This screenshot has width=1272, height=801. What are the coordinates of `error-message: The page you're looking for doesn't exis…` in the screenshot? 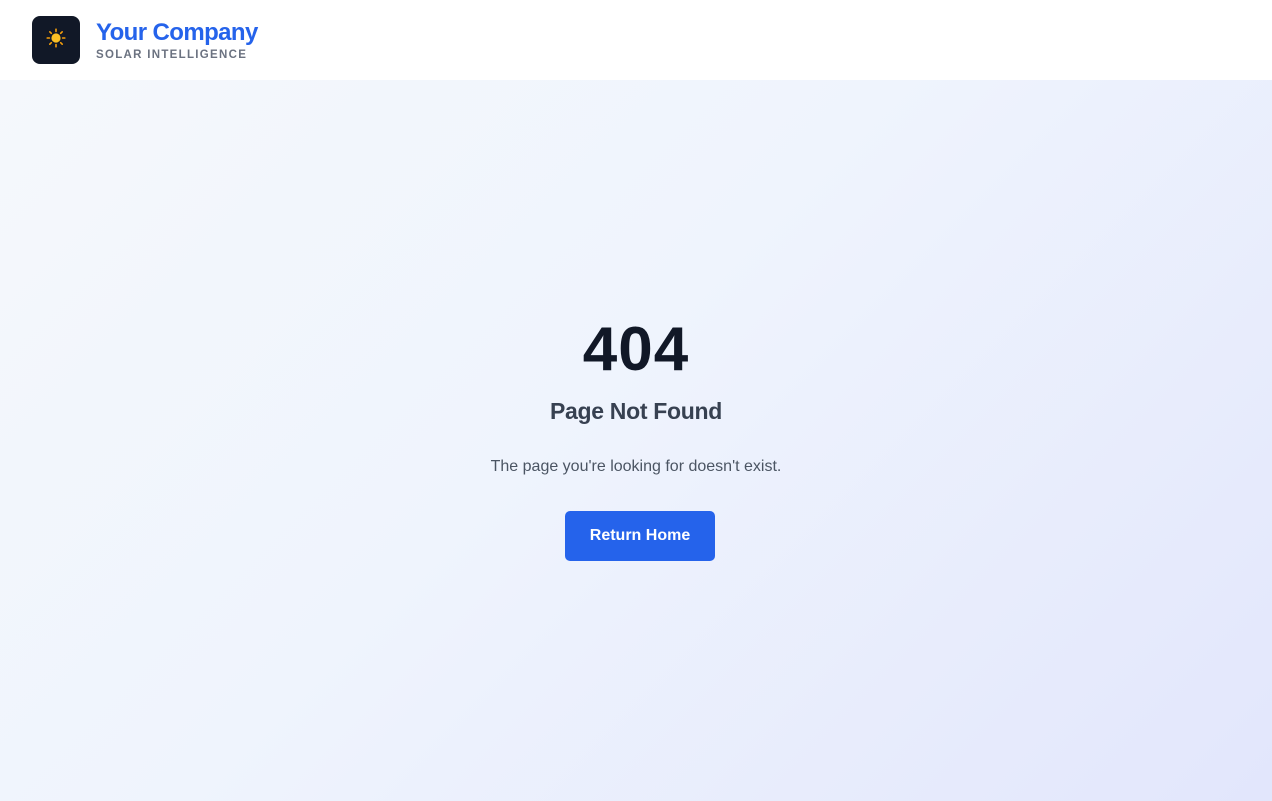 It's located at (636, 466).